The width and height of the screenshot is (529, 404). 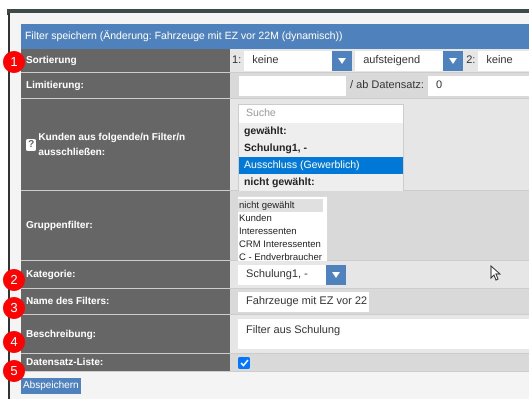 I want to click on list-item: Interessenten, so click(x=280, y=231).